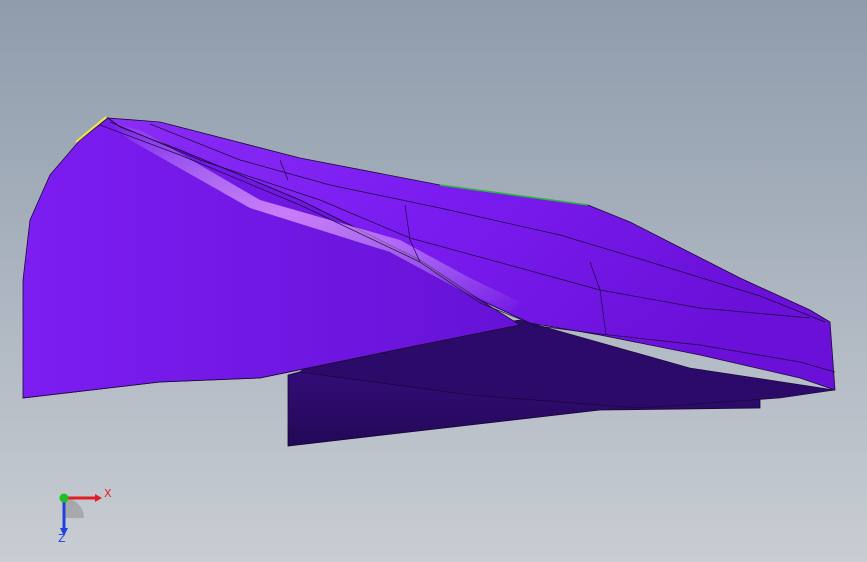 This screenshot has width=867, height=562. Describe the element at coordinates (85, 516) in the screenshot. I see `triad-graphic: X Z` at that location.